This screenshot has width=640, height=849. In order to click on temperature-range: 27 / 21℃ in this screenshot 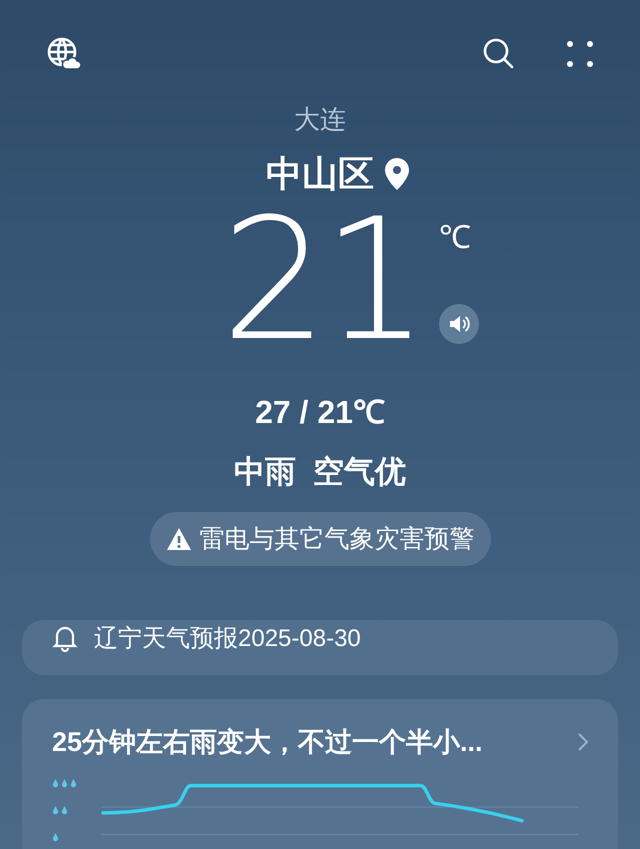, I will do `click(320, 412)`.